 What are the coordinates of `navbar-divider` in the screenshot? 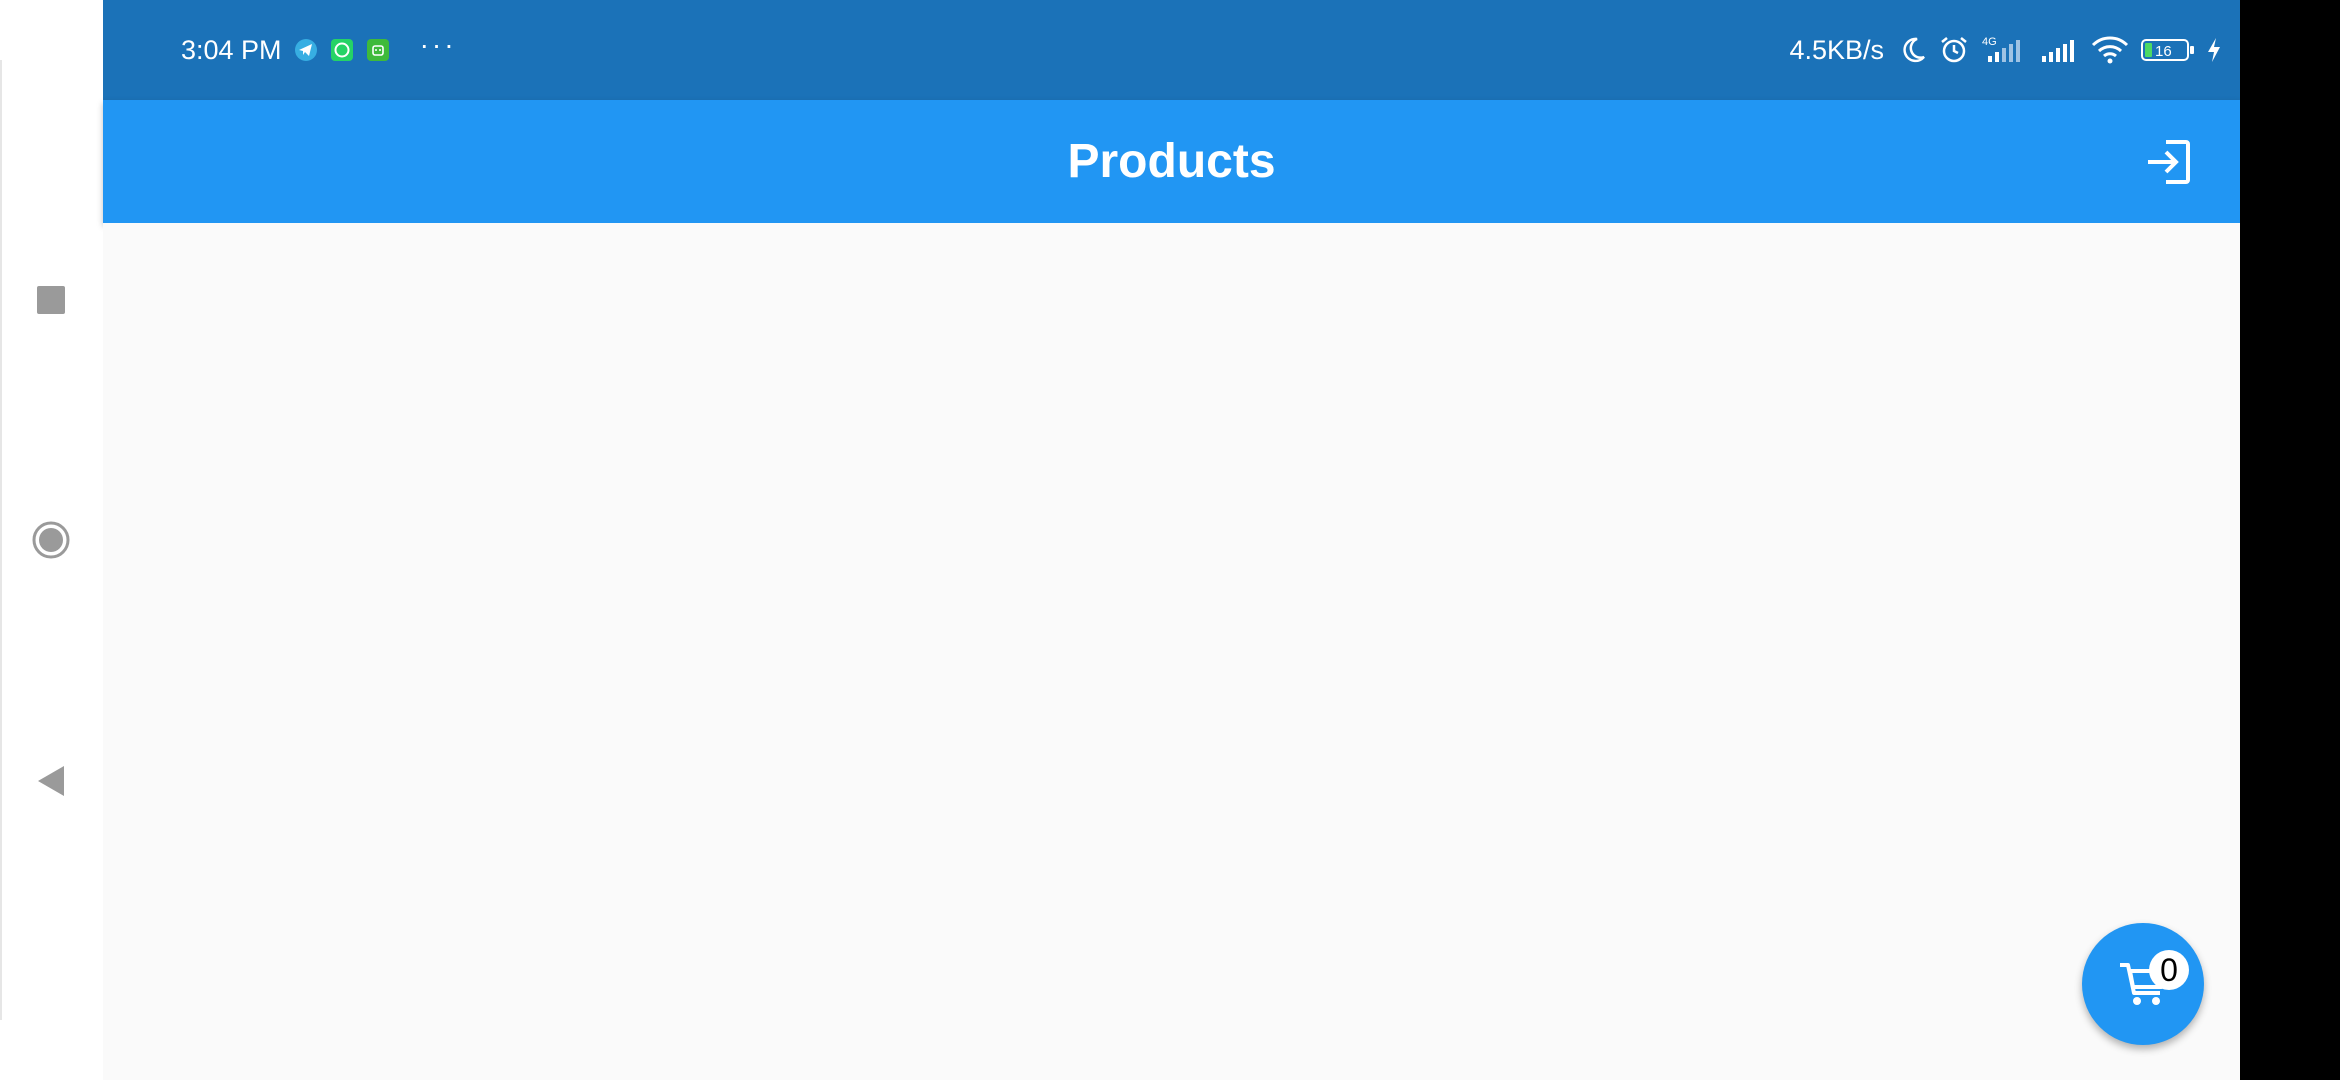 It's located at (1, 540).